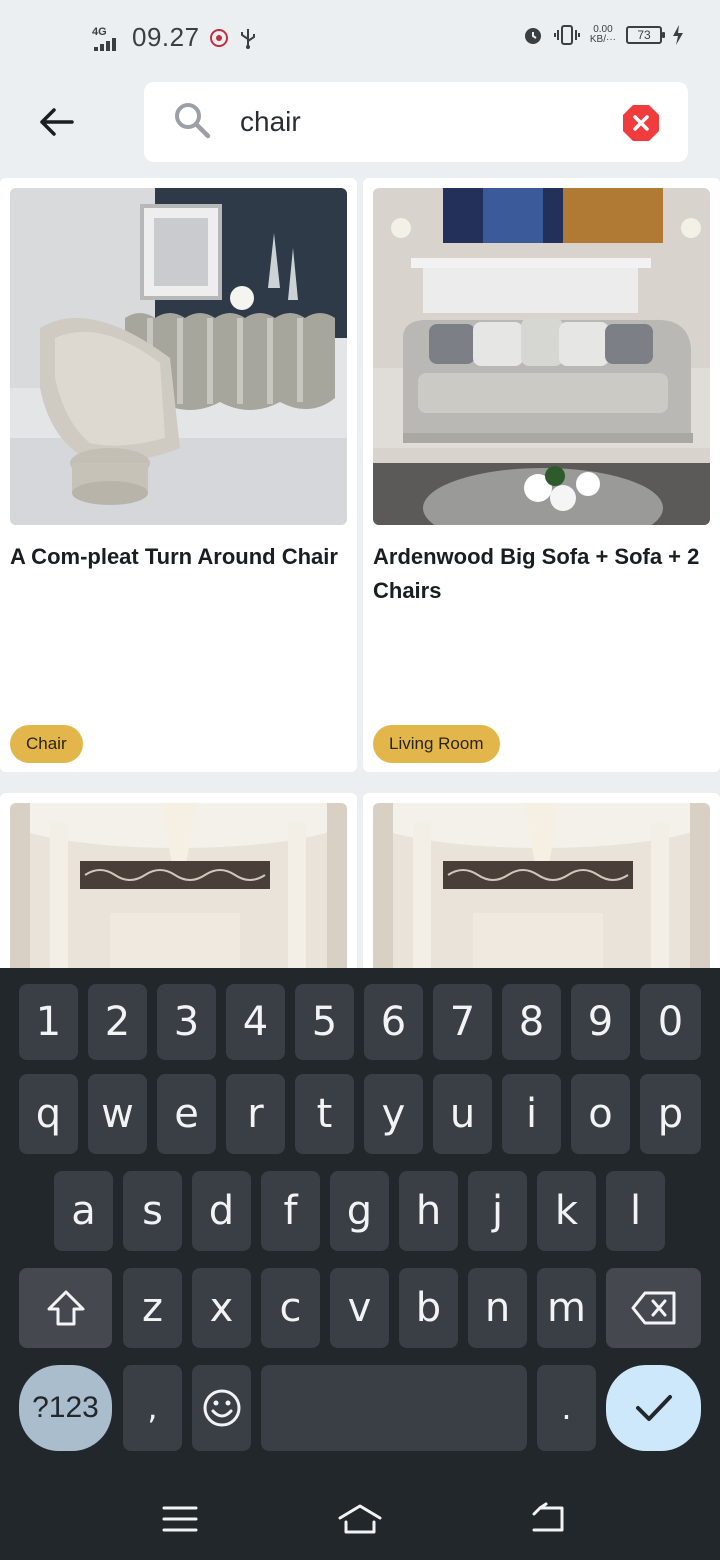 This screenshot has width=720, height=1560. I want to click on back-nav-icon, so click(548, 1517).